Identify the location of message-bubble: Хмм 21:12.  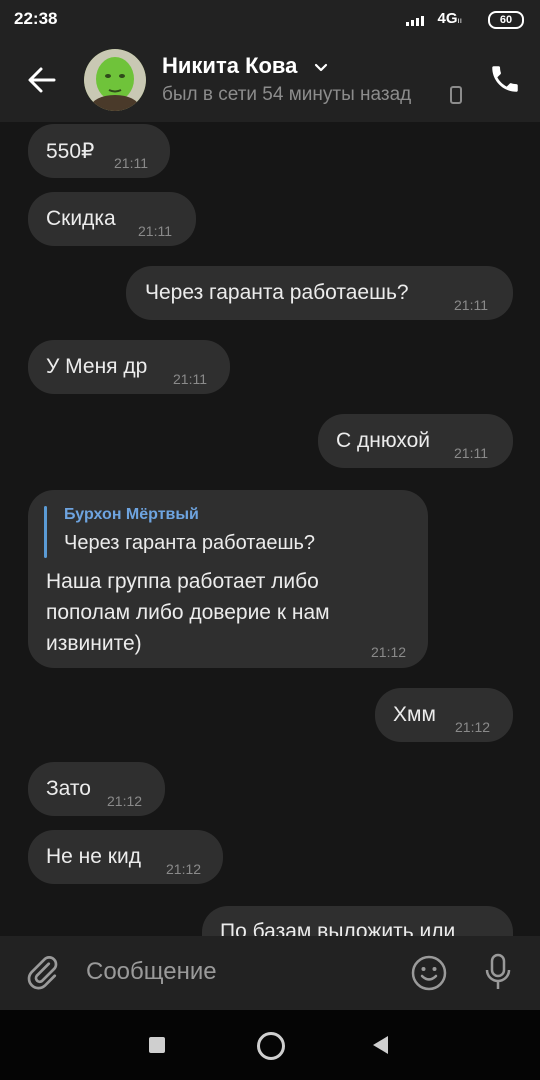
(444, 715).